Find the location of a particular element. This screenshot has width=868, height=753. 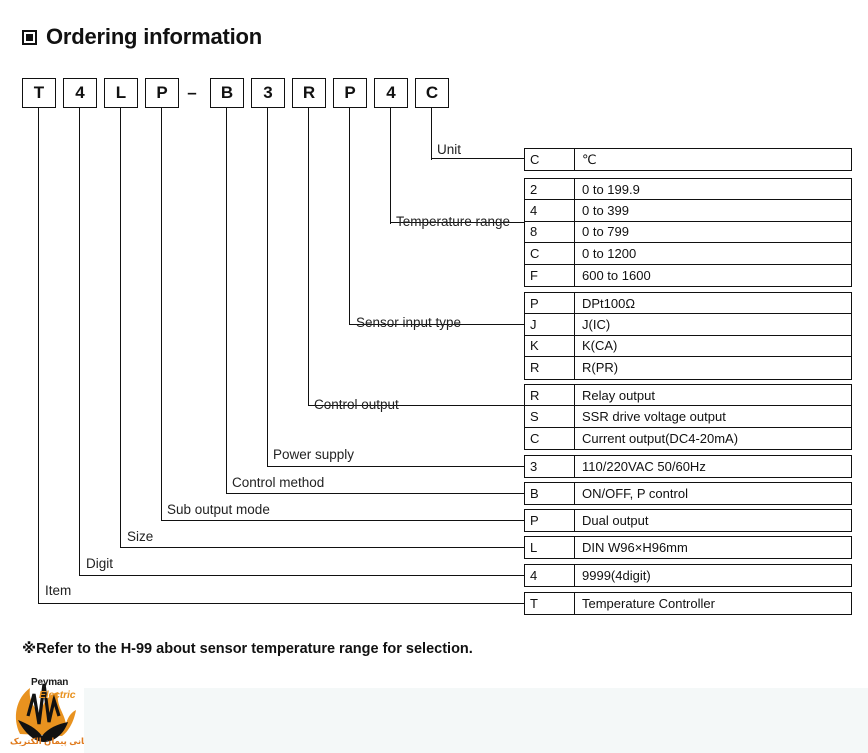

logo-brand-primary: Peyman is located at coordinates (50, 682).